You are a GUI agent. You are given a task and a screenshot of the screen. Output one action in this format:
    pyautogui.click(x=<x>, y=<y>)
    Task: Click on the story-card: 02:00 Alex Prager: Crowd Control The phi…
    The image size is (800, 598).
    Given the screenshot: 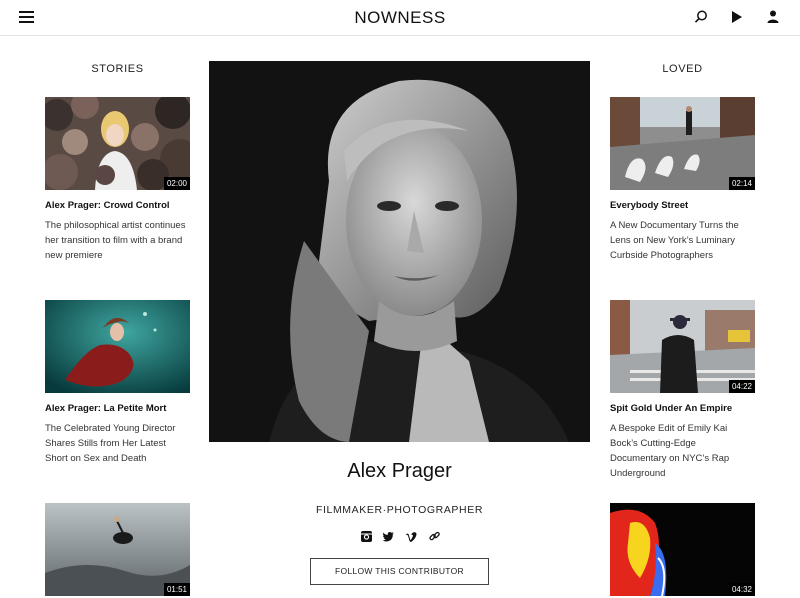 What is the action you would take?
    pyautogui.click(x=117, y=180)
    